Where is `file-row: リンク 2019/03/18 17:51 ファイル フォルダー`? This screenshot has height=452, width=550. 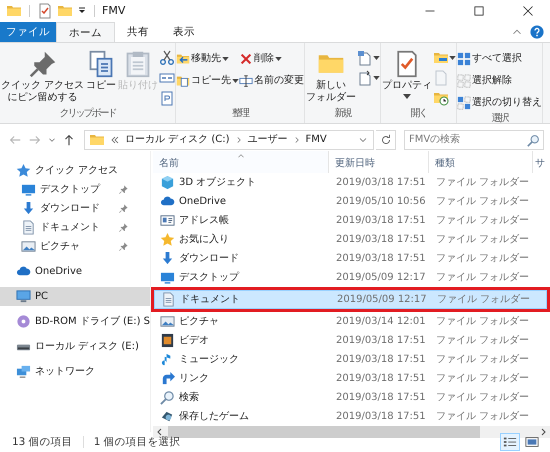 file-row: リンク 2019/03/18 17:51 ファイル フォルダー is located at coordinates (351, 378).